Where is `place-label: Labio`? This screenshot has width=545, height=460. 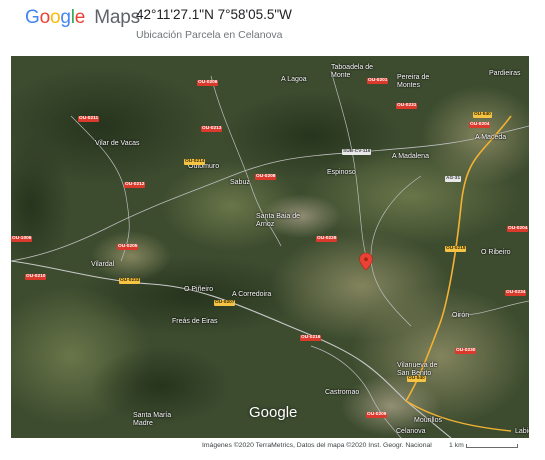 place-label: Labio is located at coordinates (522, 432).